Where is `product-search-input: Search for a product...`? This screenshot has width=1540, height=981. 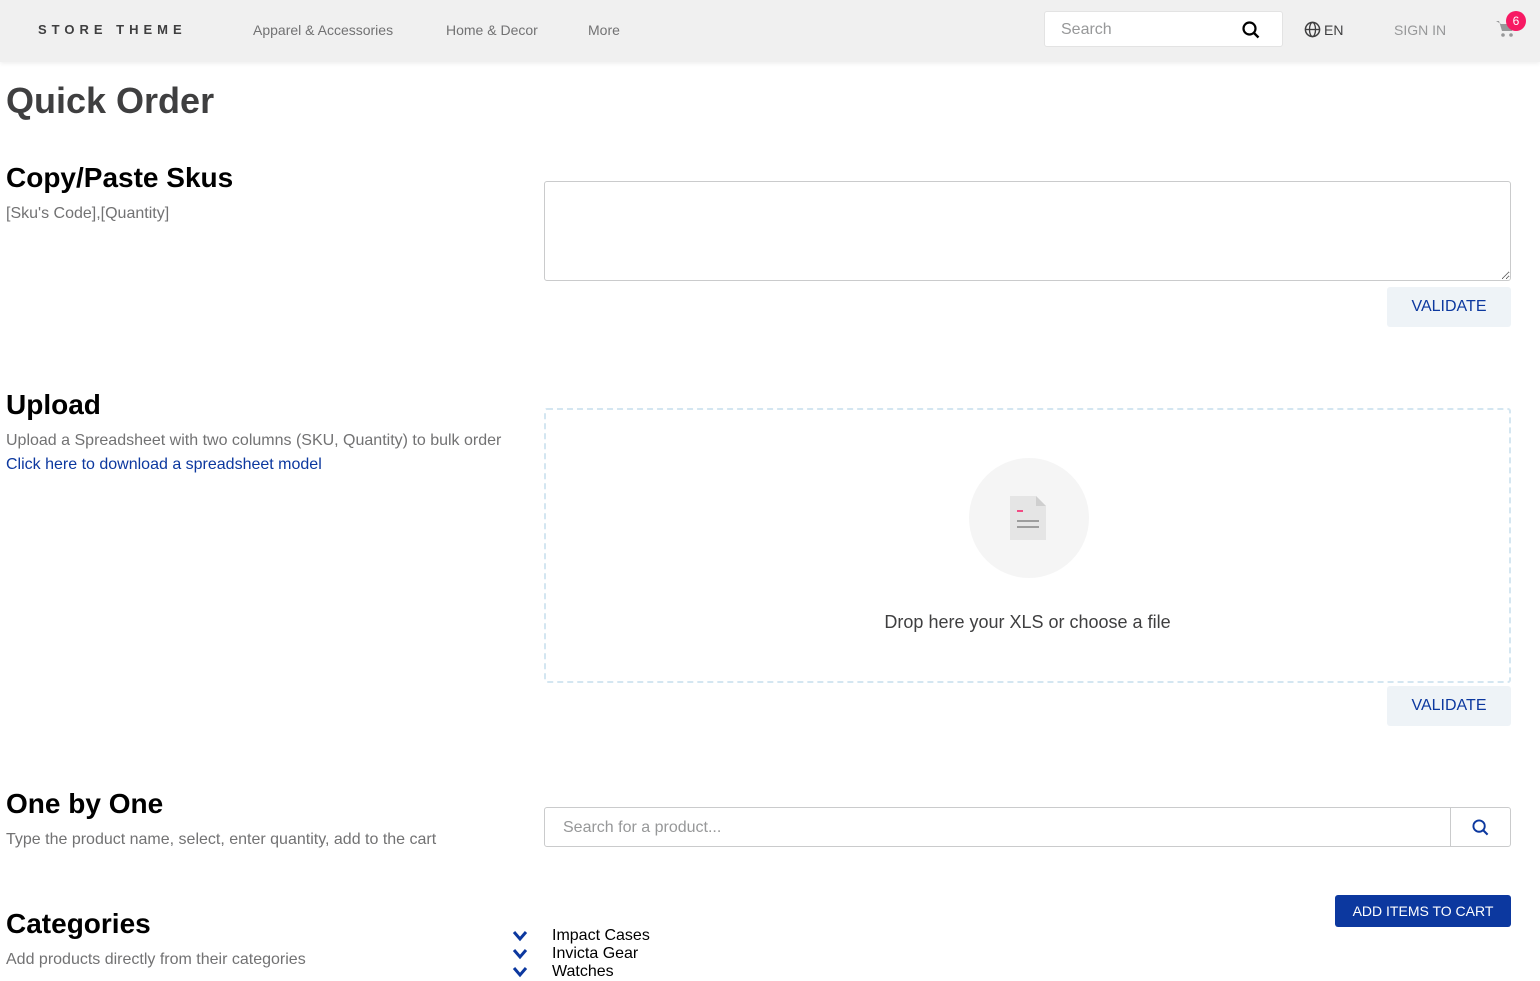 product-search-input: Search for a product... is located at coordinates (1027, 827).